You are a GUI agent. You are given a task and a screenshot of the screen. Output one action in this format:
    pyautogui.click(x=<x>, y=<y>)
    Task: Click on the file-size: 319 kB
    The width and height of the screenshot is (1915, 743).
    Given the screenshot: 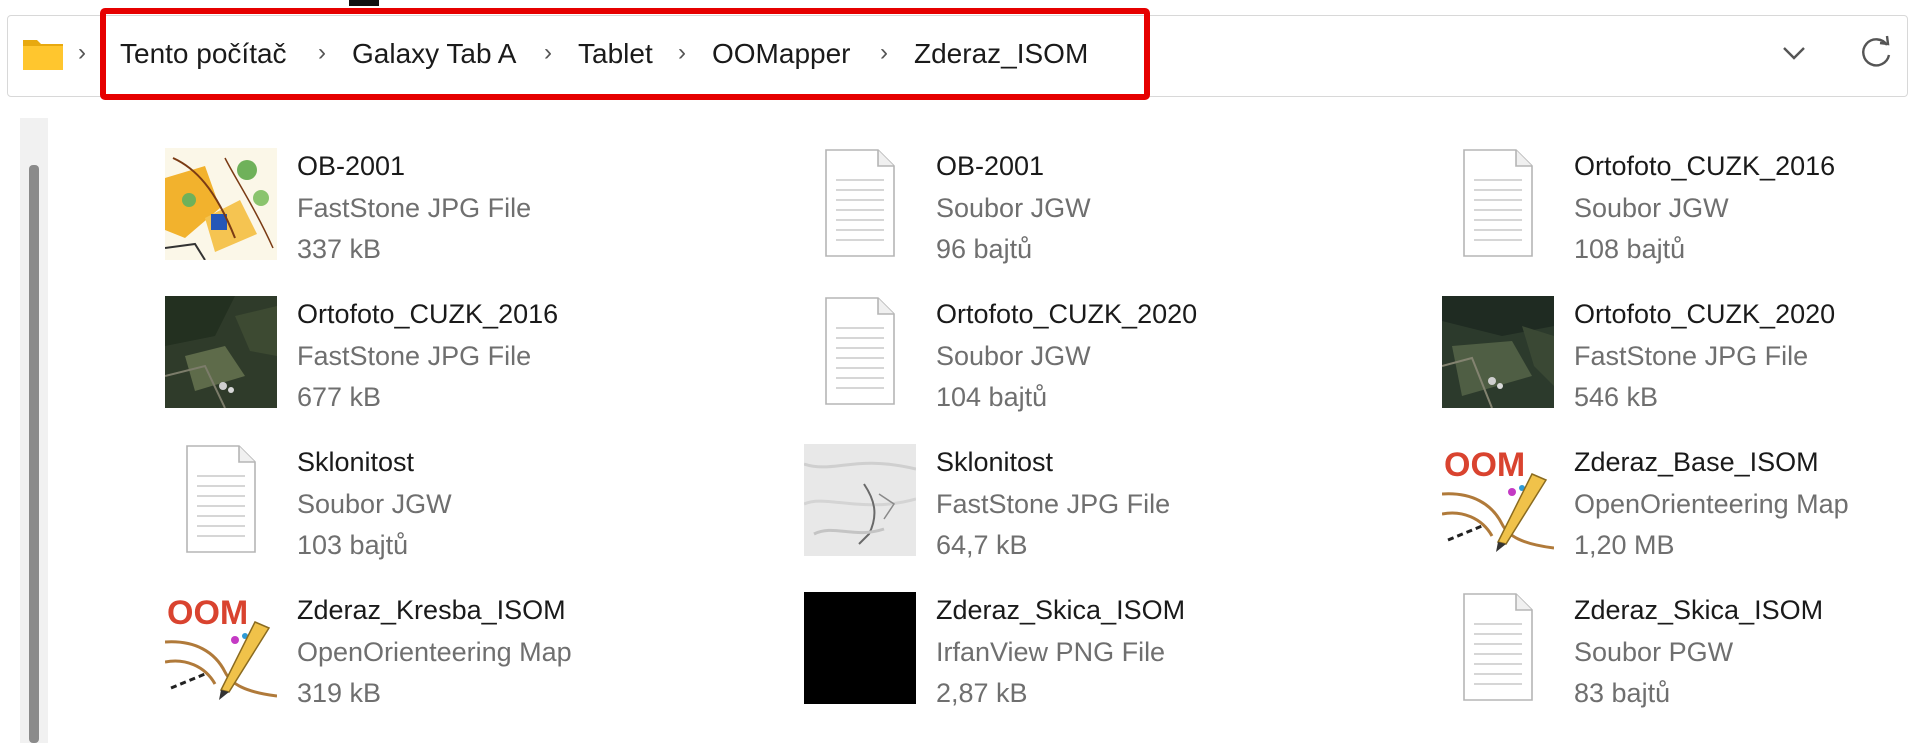 What is the action you would take?
    pyautogui.click(x=339, y=693)
    